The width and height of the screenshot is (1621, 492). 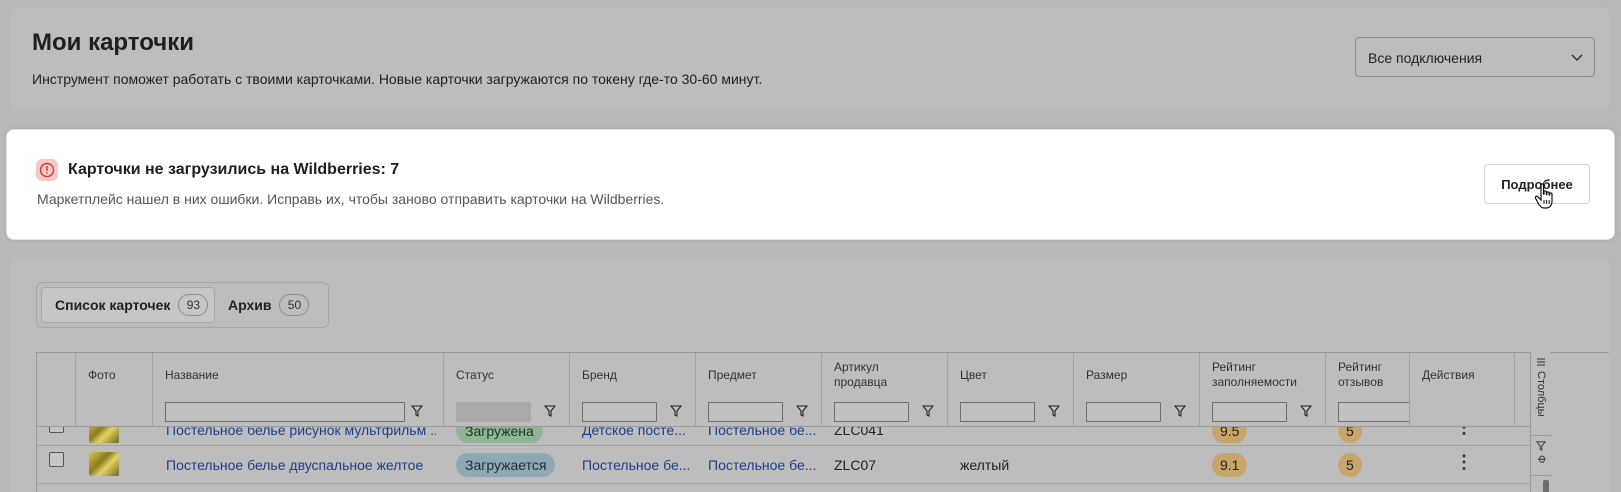 I want to click on chevron-down-icon, so click(x=1577, y=60).